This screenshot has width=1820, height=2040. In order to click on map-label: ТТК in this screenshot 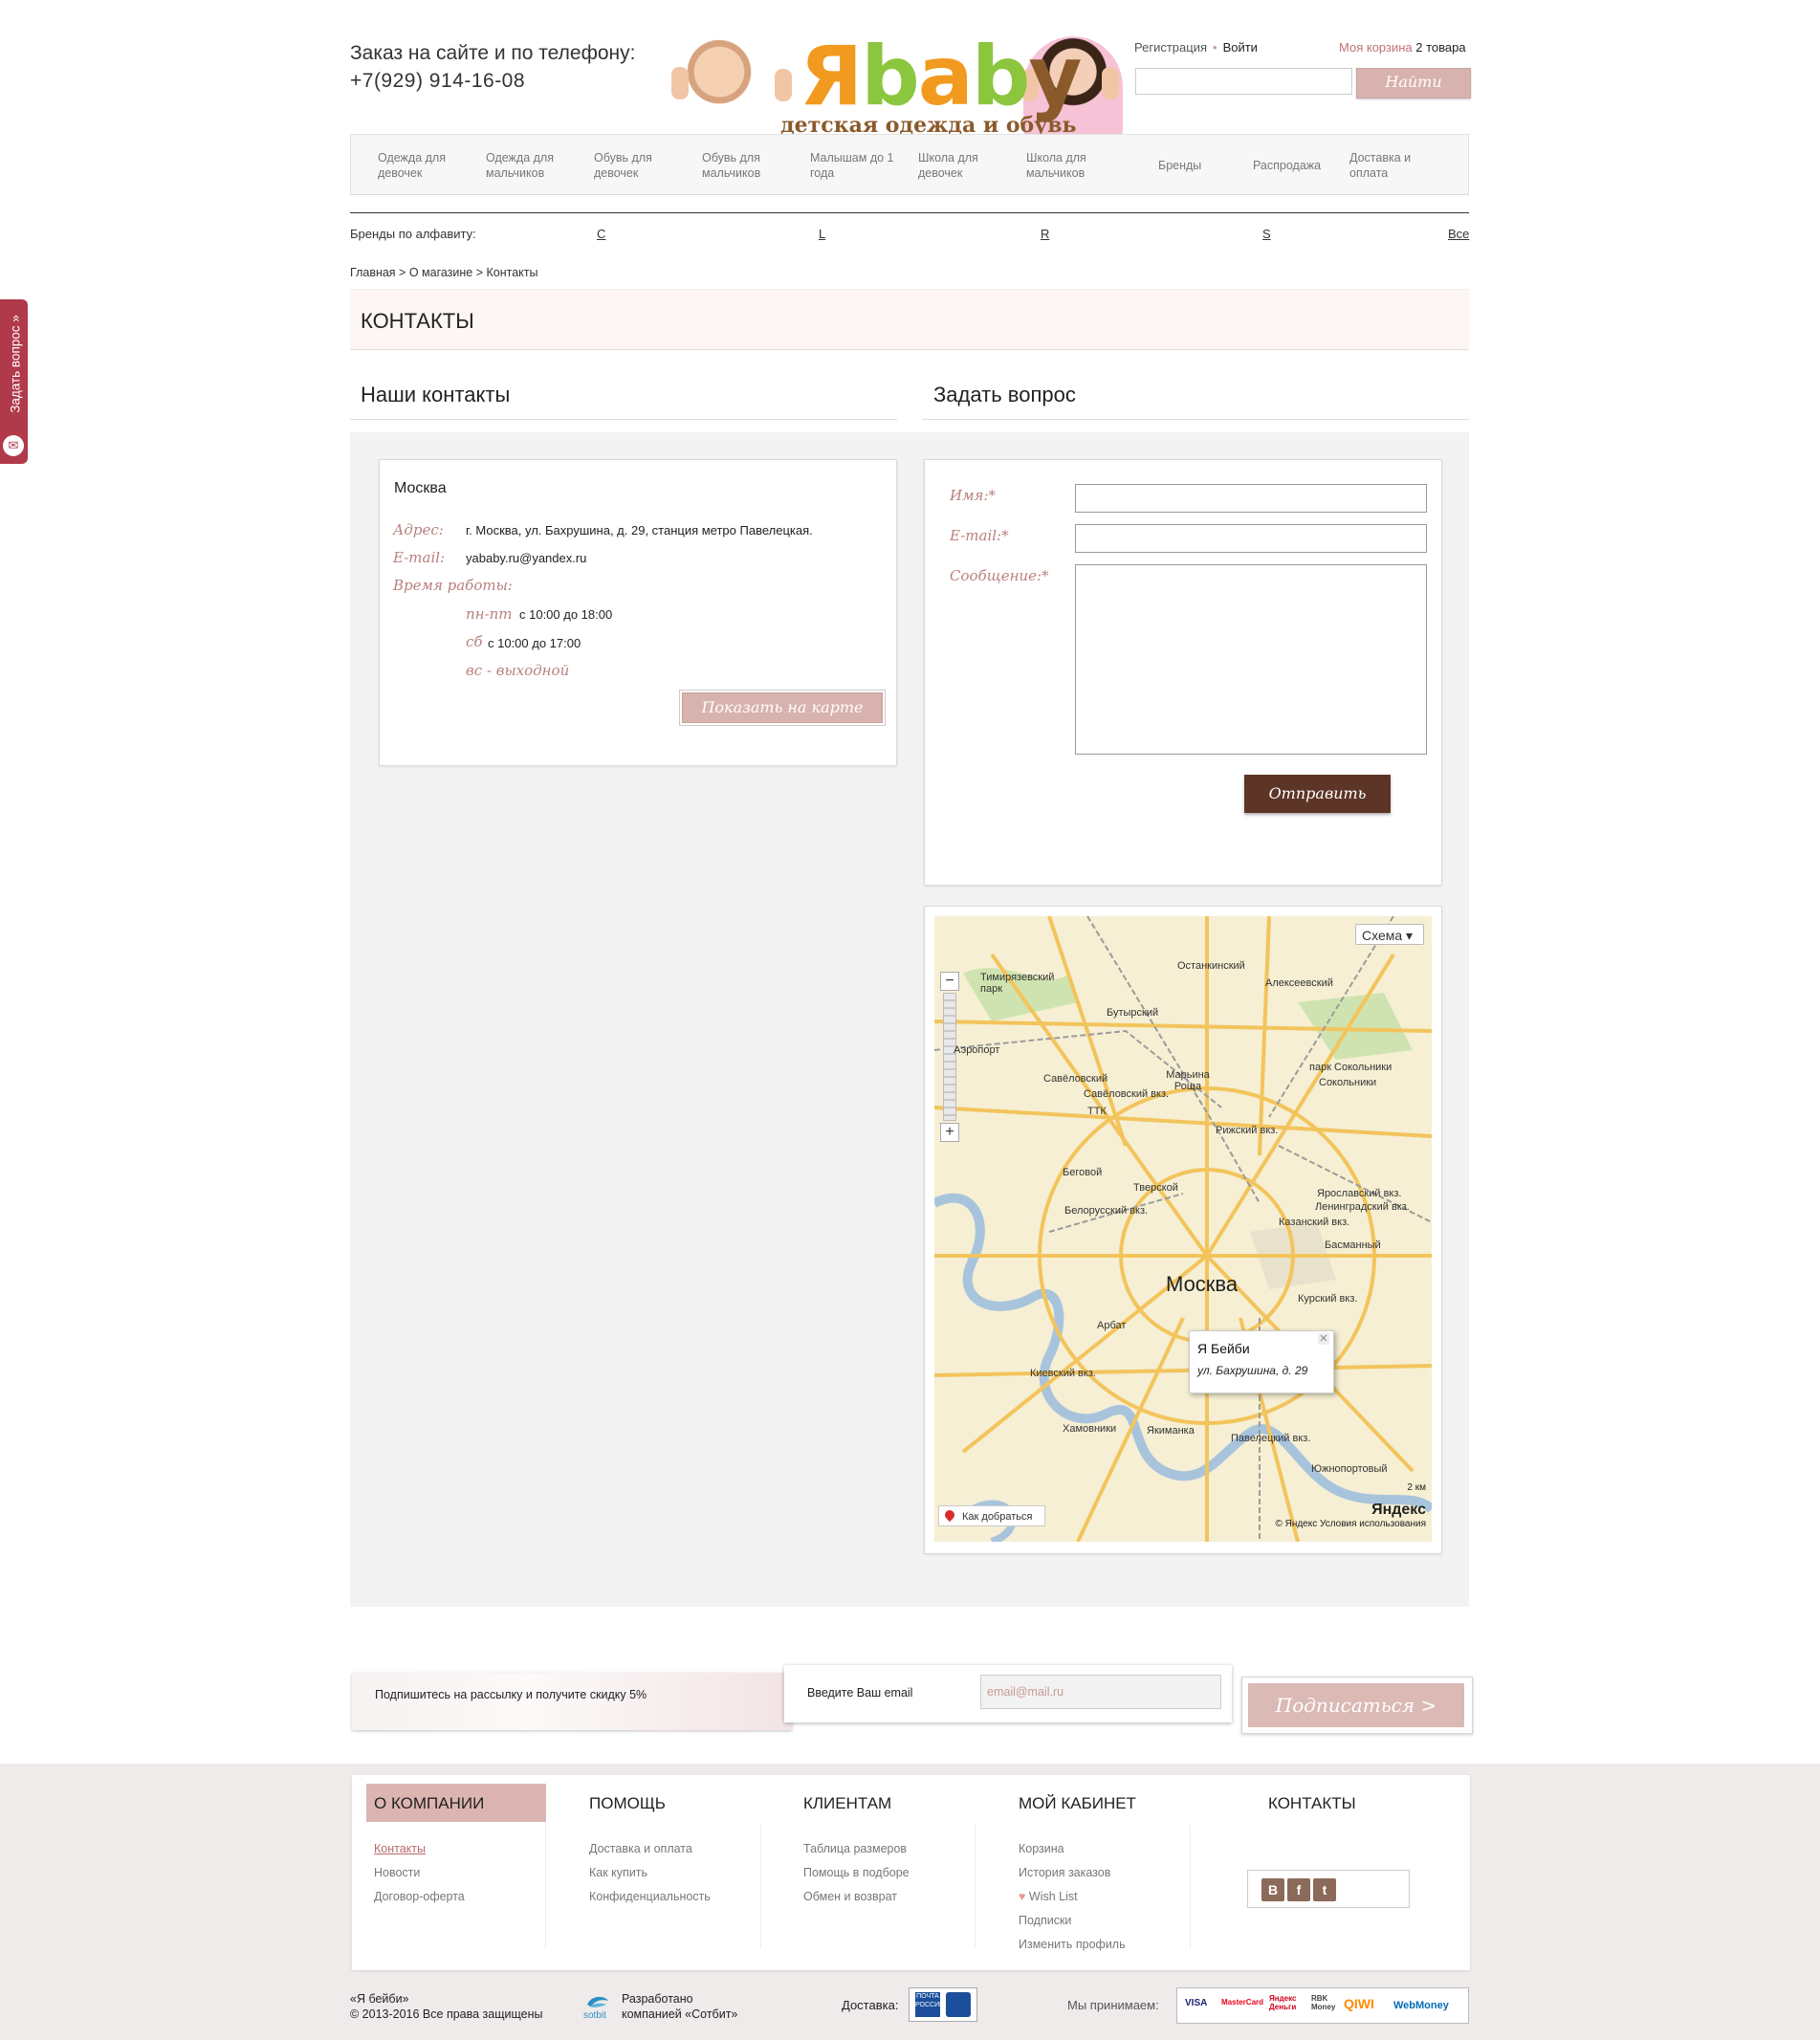, I will do `click(1097, 1112)`.